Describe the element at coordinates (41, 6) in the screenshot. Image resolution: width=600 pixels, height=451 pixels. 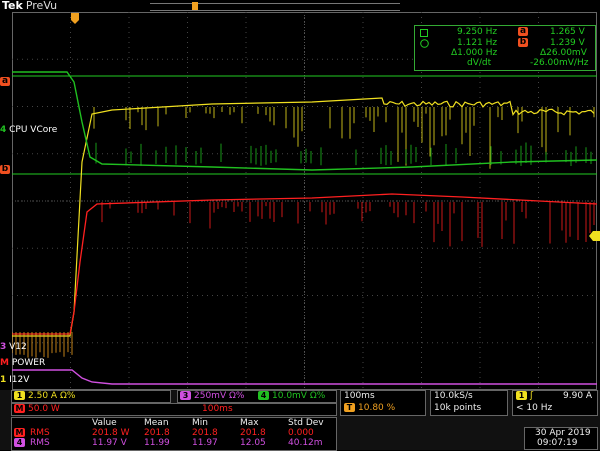
I see `mode-text: PreVu` at that location.